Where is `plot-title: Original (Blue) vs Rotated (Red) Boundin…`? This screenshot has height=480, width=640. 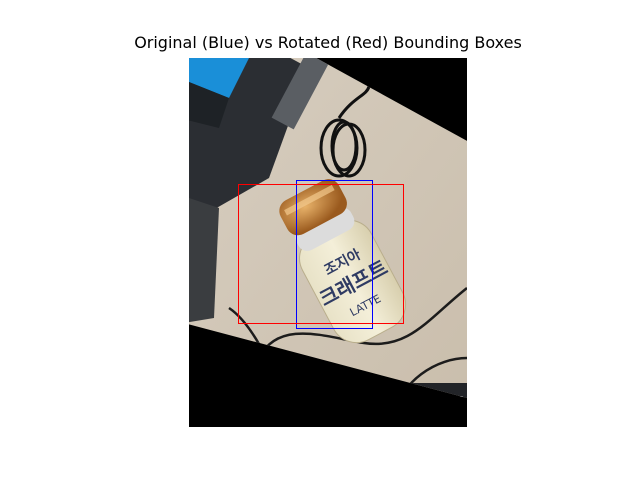
plot-title: Original (Blue) vs Rotated (Red) Boundin… is located at coordinates (328, 42).